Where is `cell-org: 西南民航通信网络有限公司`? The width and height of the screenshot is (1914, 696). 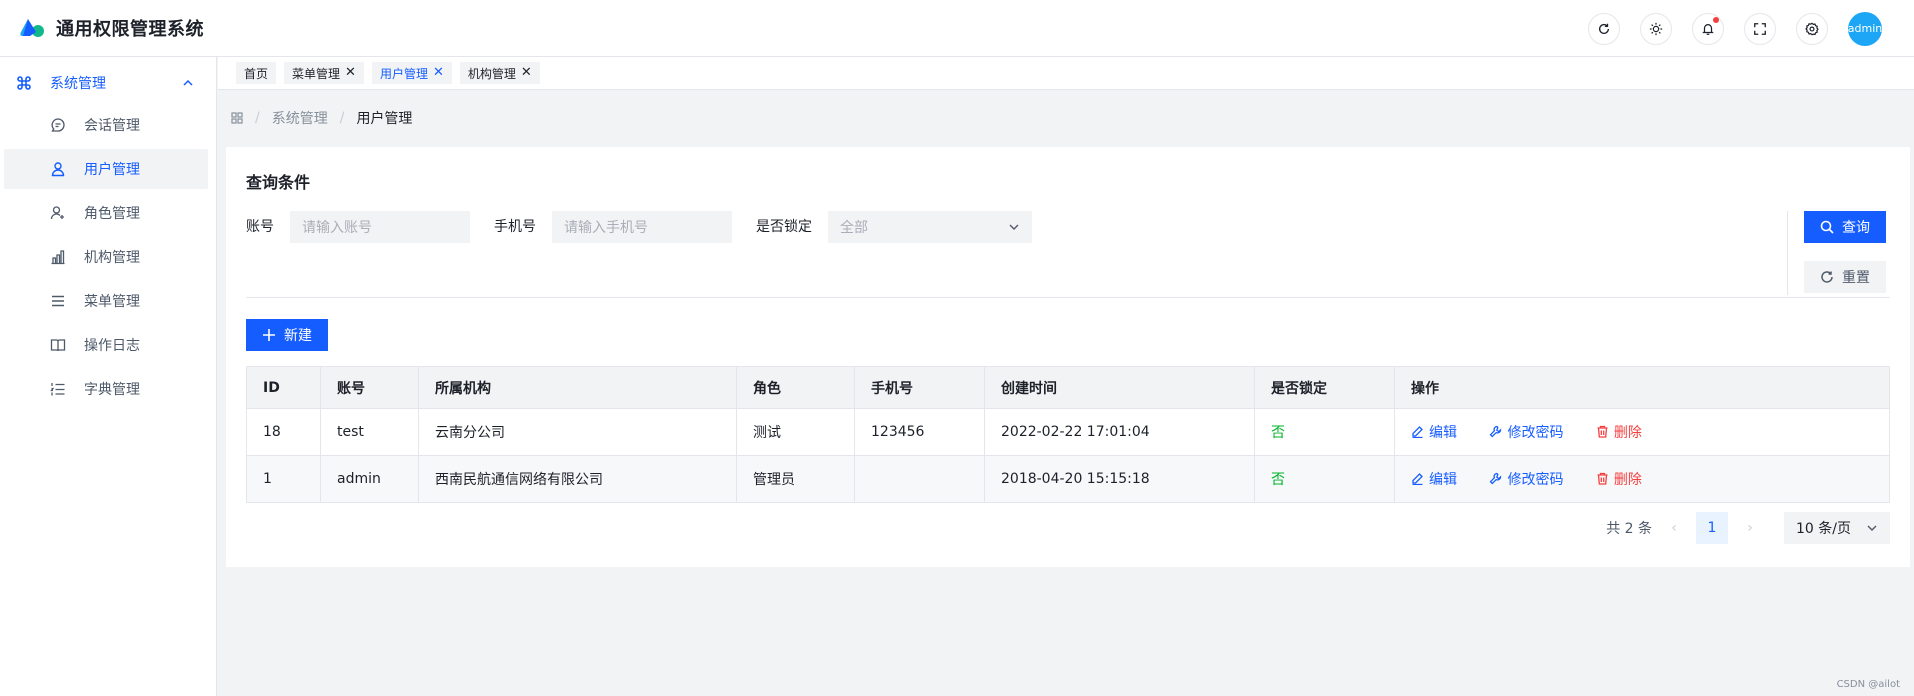 cell-org: 西南民航通信网络有限公司 is located at coordinates (577, 479).